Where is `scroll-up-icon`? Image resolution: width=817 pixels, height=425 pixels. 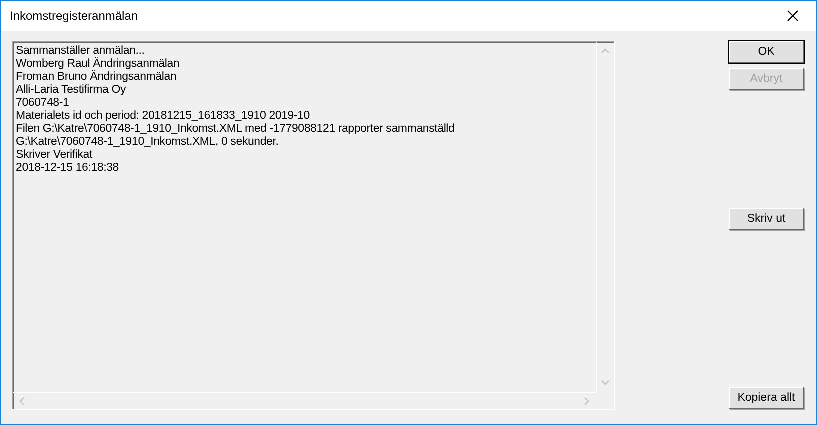
scroll-up-icon is located at coordinates (605, 51).